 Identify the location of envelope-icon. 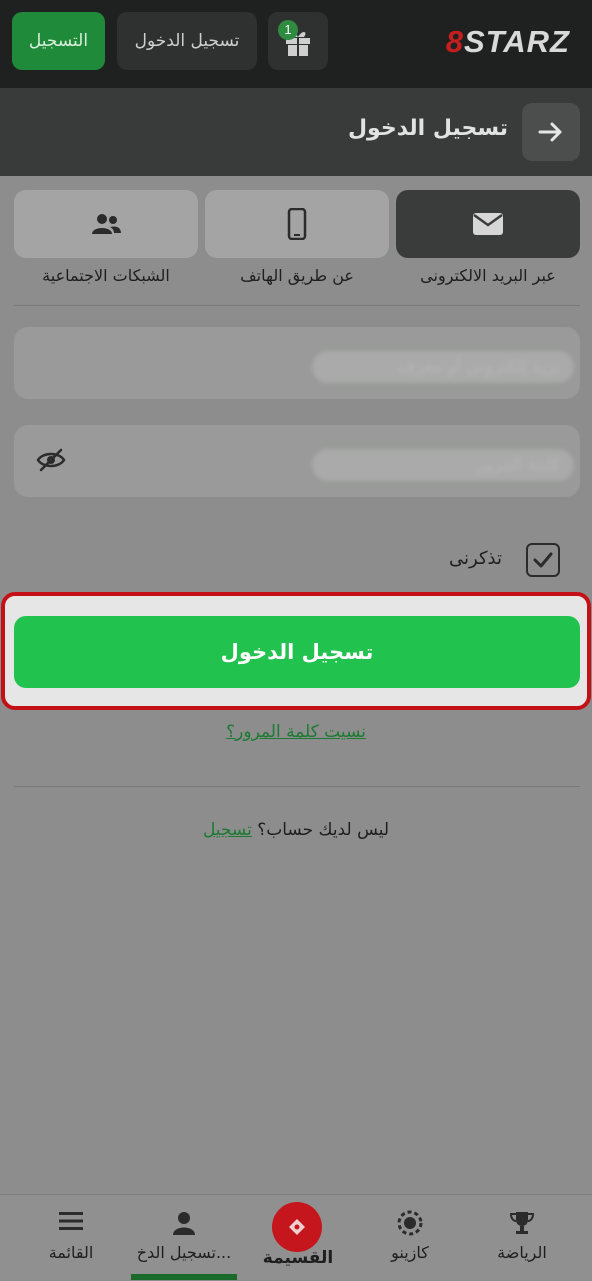
(488, 224).